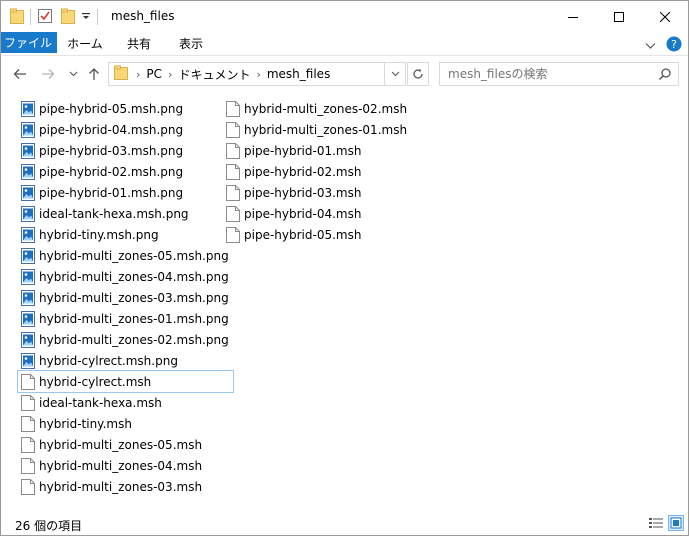 The height and width of the screenshot is (536, 689). I want to click on details-view-icon, so click(656, 523).